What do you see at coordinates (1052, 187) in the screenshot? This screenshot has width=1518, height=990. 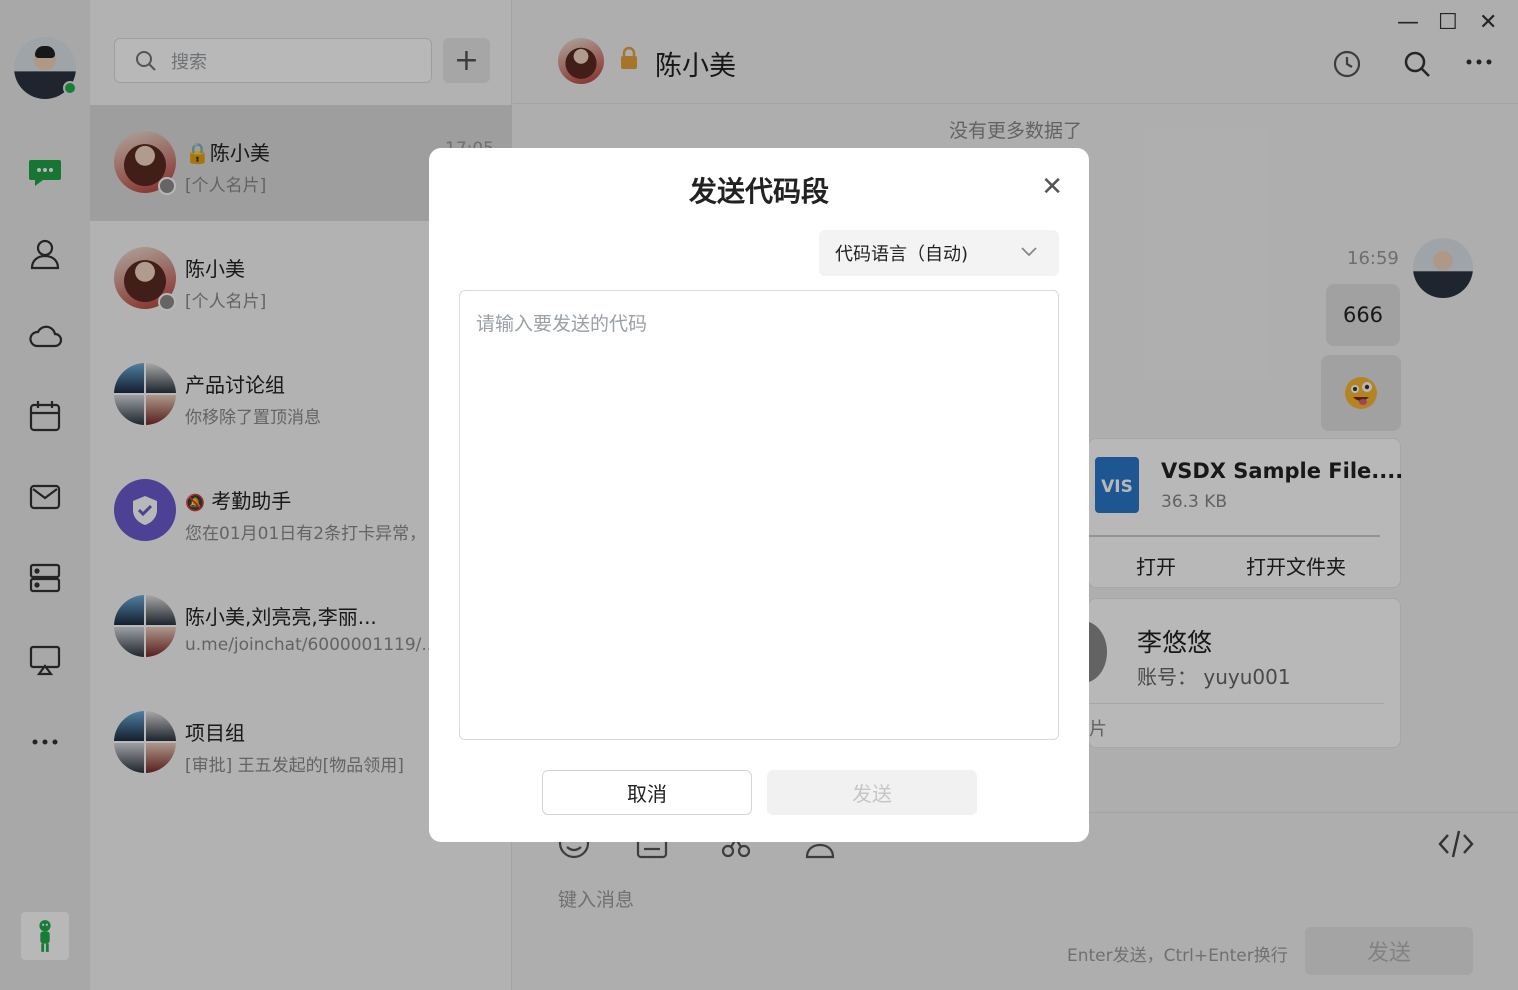 I see `close-icon: ✕` at bounding box center [1052, 187].